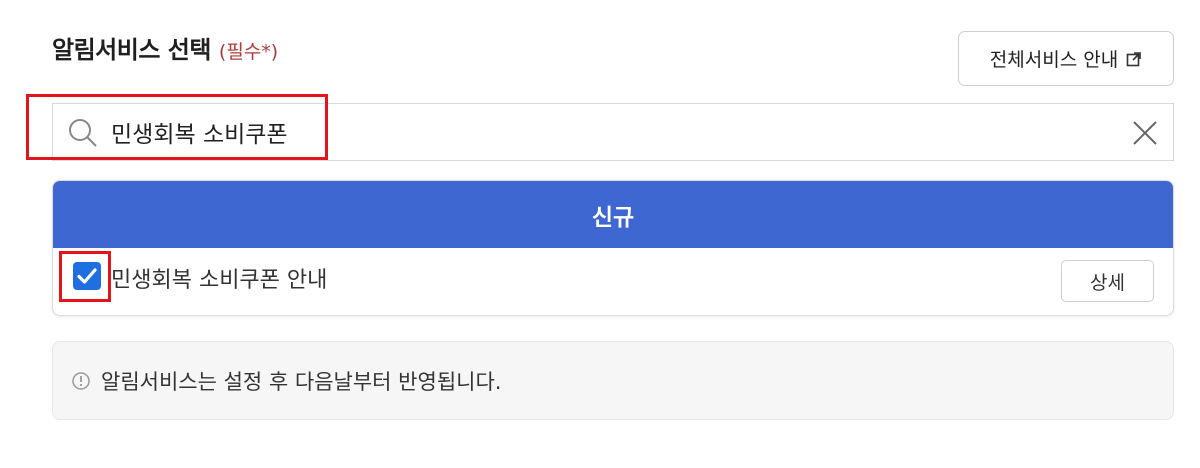 The width and height of the screenshot is (1200, 468). I want to click on panel-header: 신규, so click(613, 214).